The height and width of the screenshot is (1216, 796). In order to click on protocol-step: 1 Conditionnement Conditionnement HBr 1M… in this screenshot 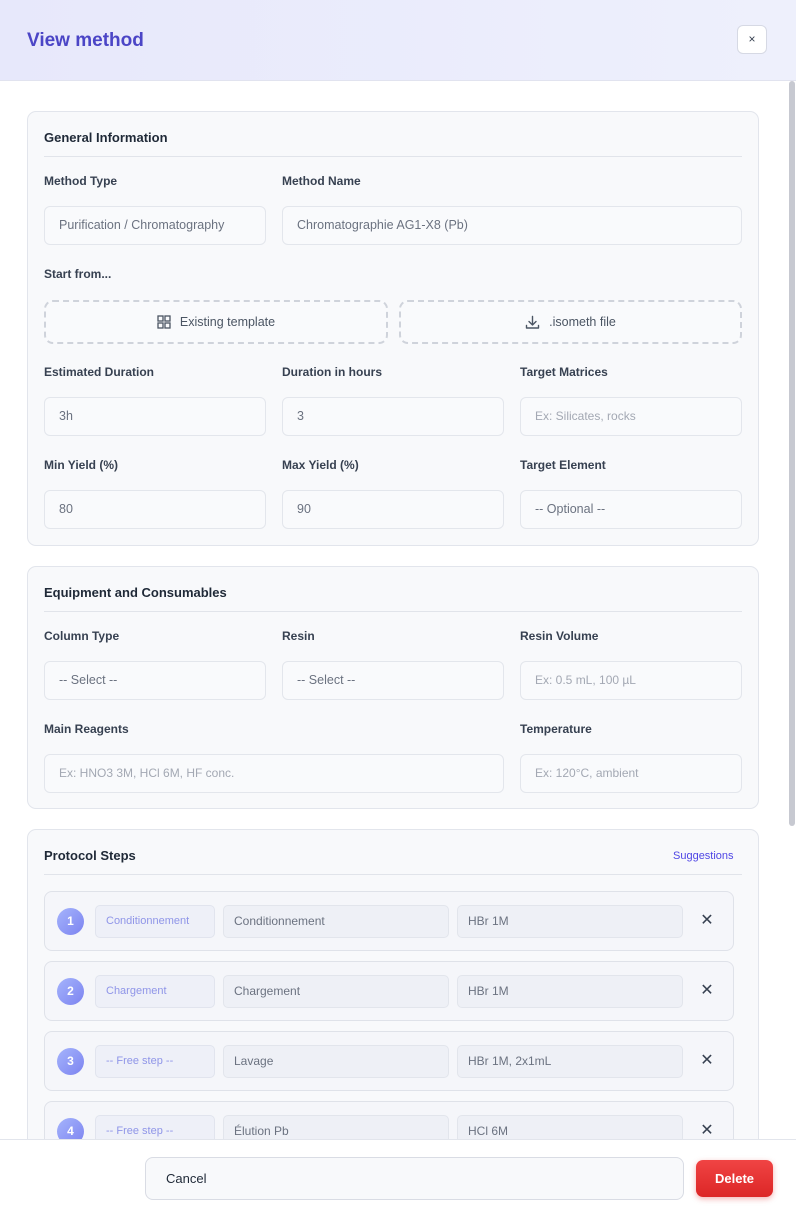, I will do `click(389, 921)`.